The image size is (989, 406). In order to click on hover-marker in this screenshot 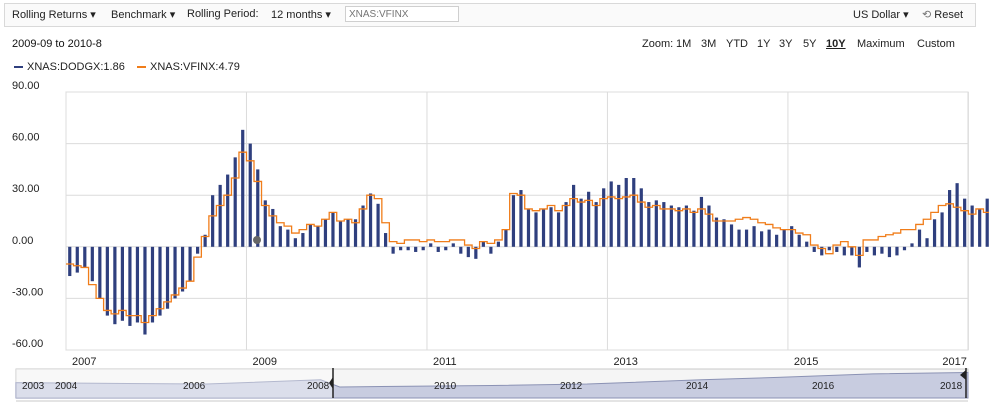, I will do `click(257, 240)`.